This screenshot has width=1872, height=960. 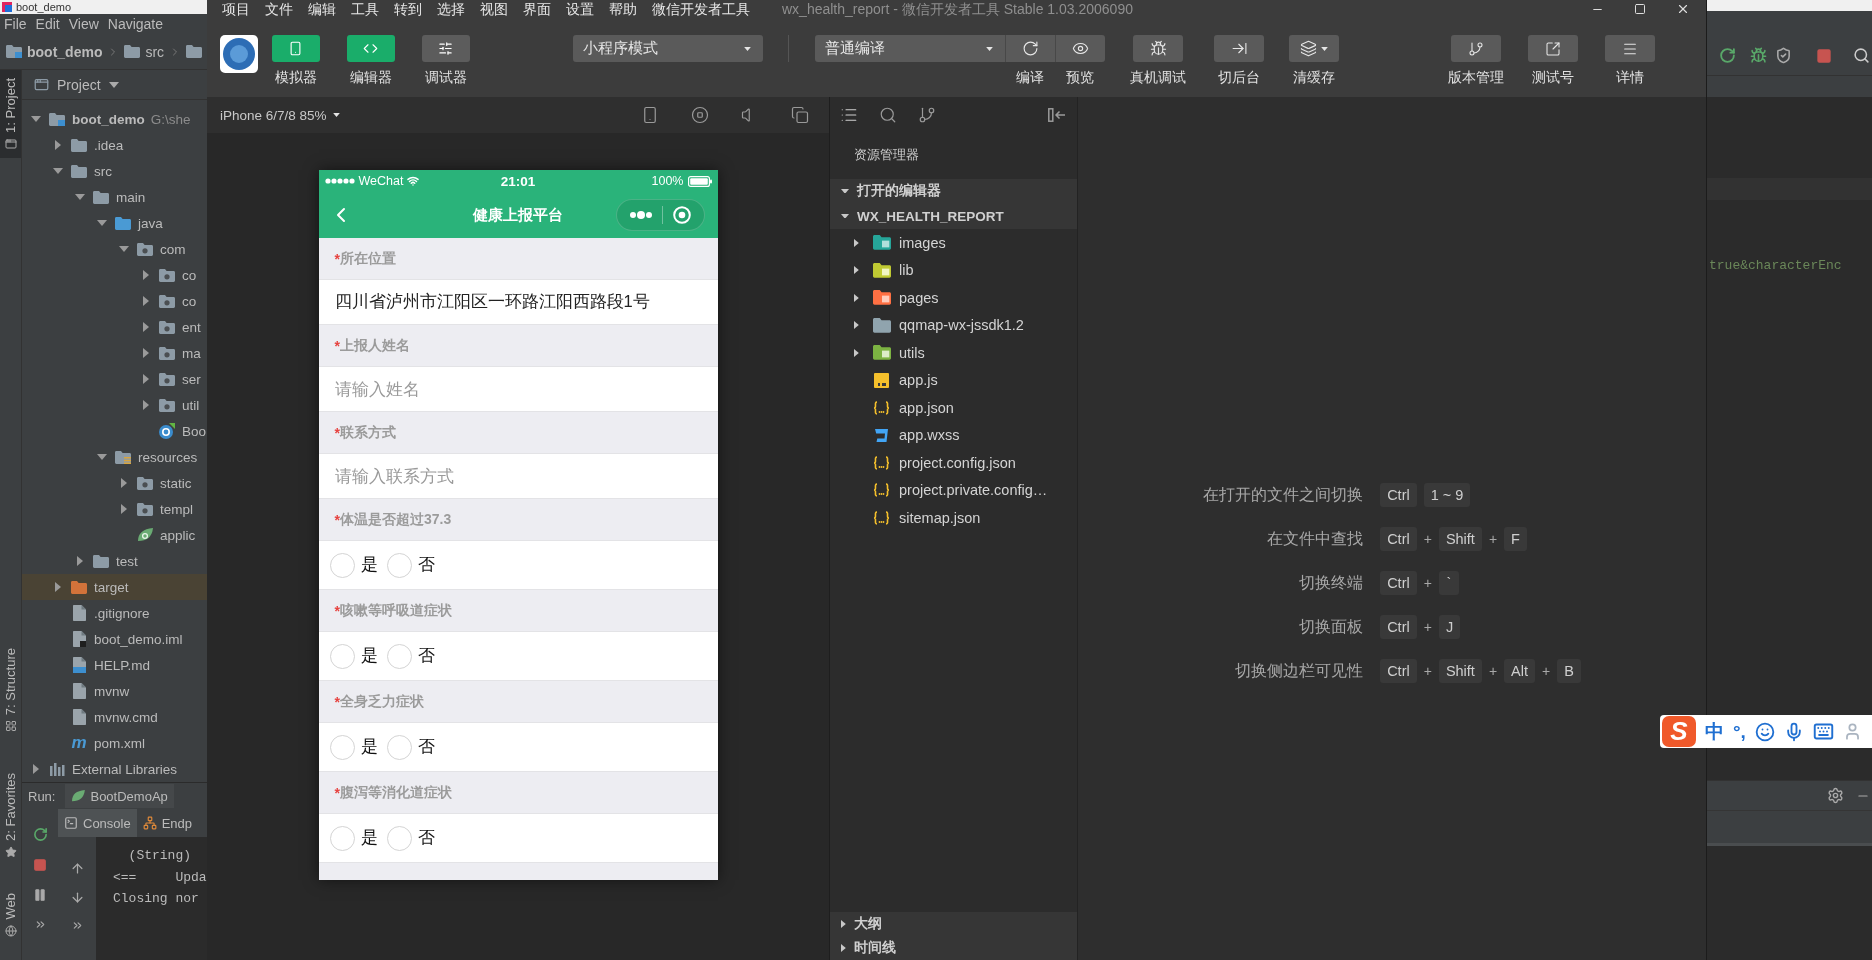 What do you see at coordinates (76, 84) in the screenshot?
I see `panel-selector: Project` at bounding box center [76, 84].